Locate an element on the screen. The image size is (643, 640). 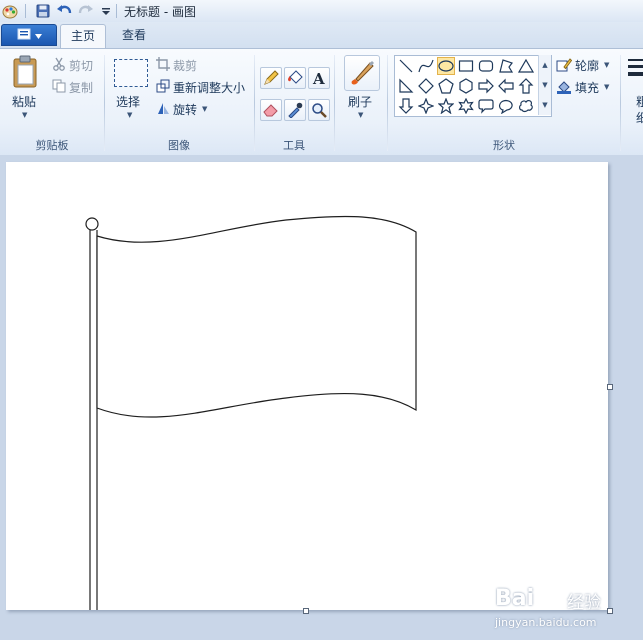
clipboard-group-label: 剪贴板 is located at coordinates (52, 145).